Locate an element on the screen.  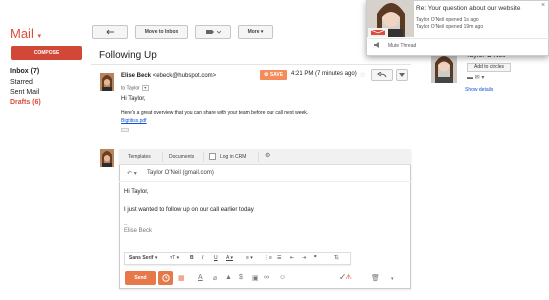
show-trimmed-content-button is located at coordinates (125, 130).